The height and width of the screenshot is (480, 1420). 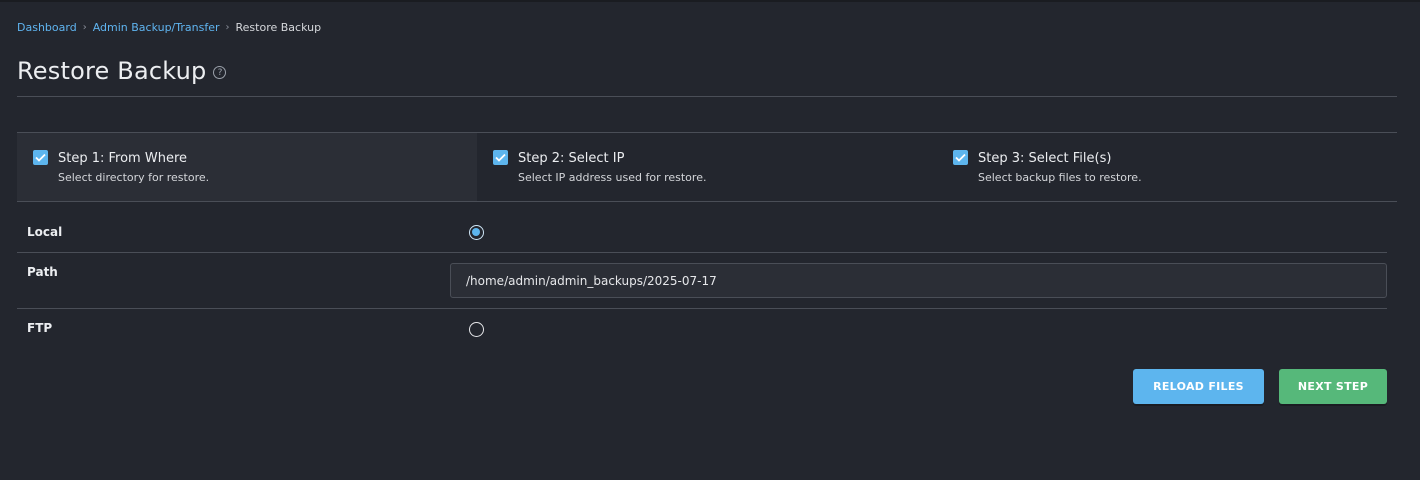 I want to click on path-label: Path, so click(x=42, y=272).